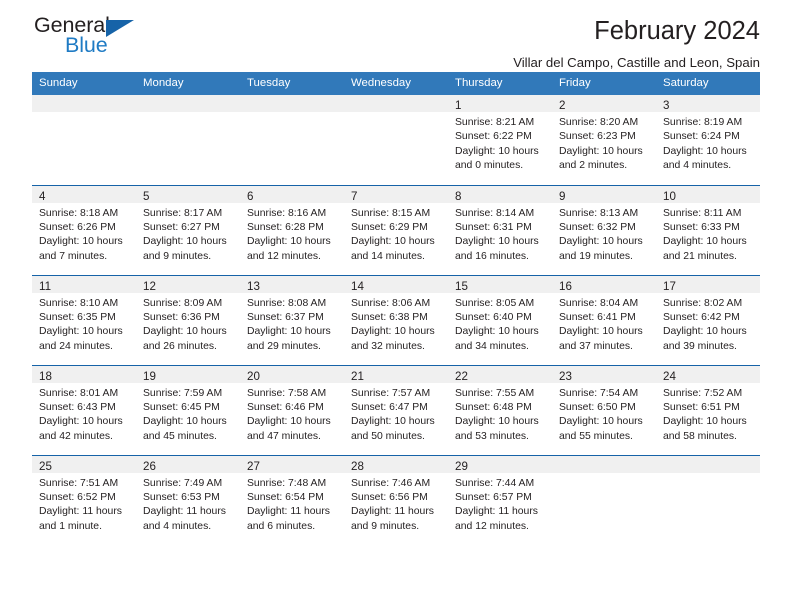 The image size is (792, 612). What do you see at coordinates (496, 519) in the screenshot?
I see `daylight-text: Daylight: 11 hours and 12 minutes.` at bounding box center [496, 519].